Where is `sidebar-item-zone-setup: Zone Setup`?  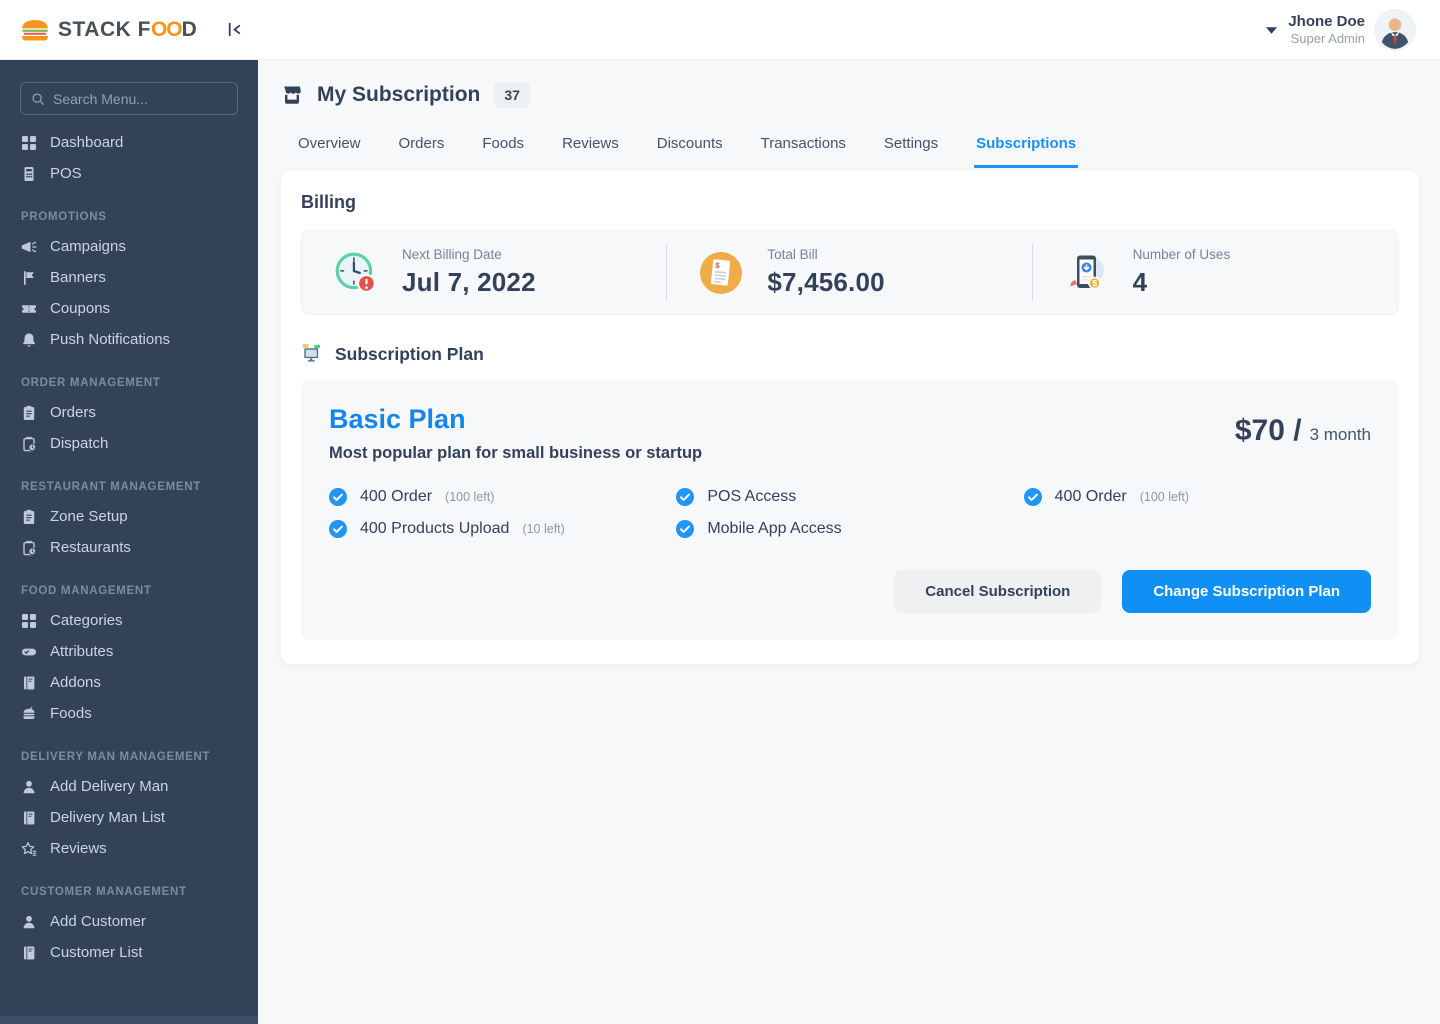 sidebar-item-zone-setup: Zone Setup is located at coordinates (129, 516).